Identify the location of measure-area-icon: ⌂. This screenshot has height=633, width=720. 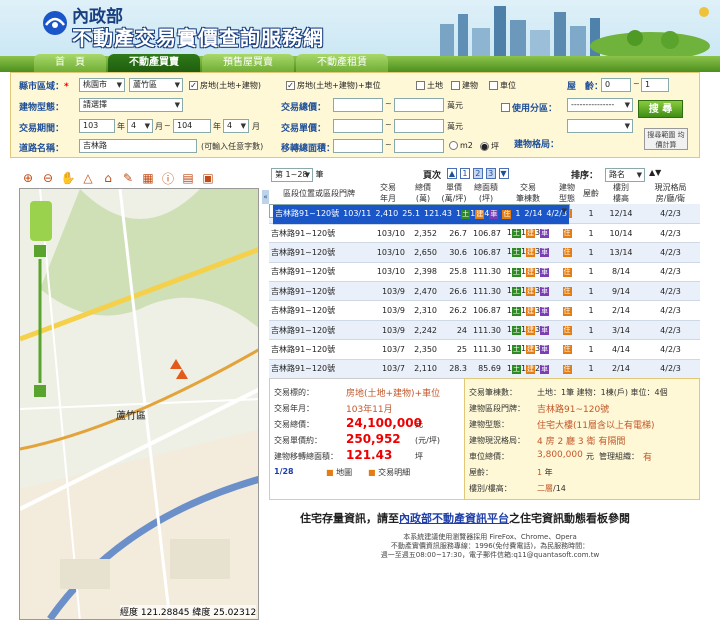
(108, 178).